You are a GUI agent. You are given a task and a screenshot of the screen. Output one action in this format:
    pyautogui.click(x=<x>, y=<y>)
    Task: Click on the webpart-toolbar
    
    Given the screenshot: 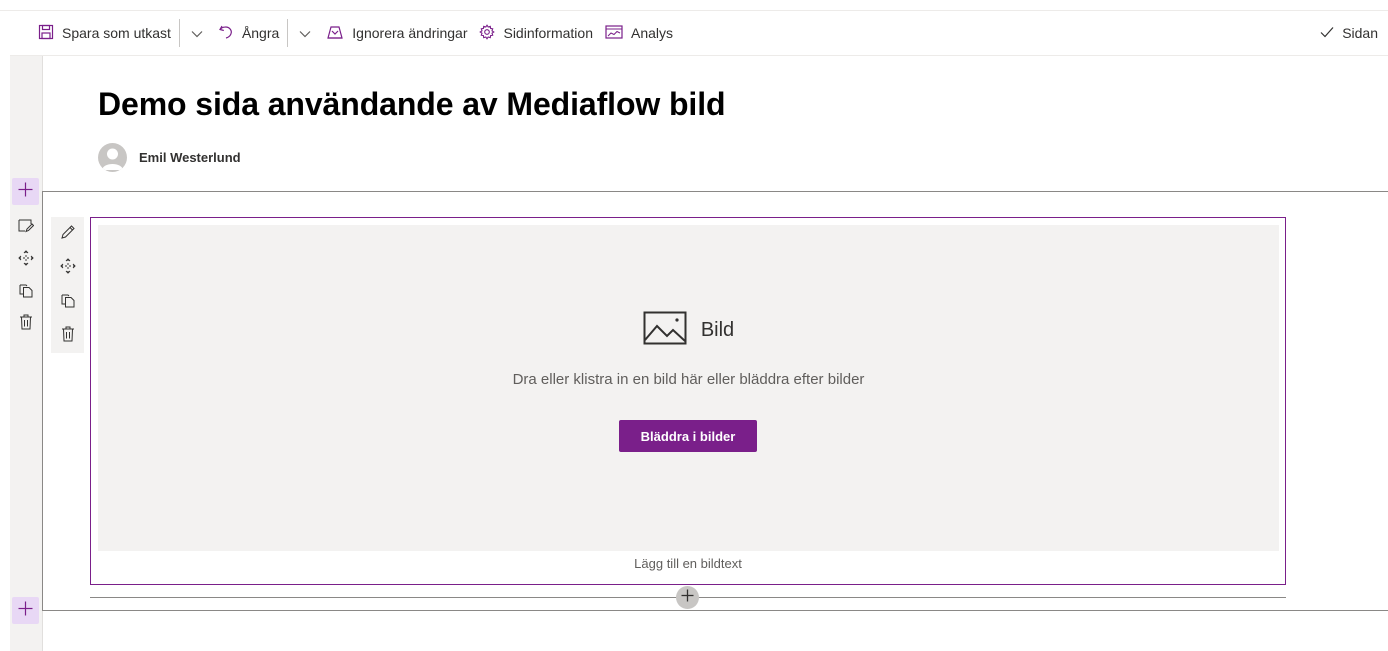 What is the action you would take?
    pyautogui.click(x=67, y=285)
    